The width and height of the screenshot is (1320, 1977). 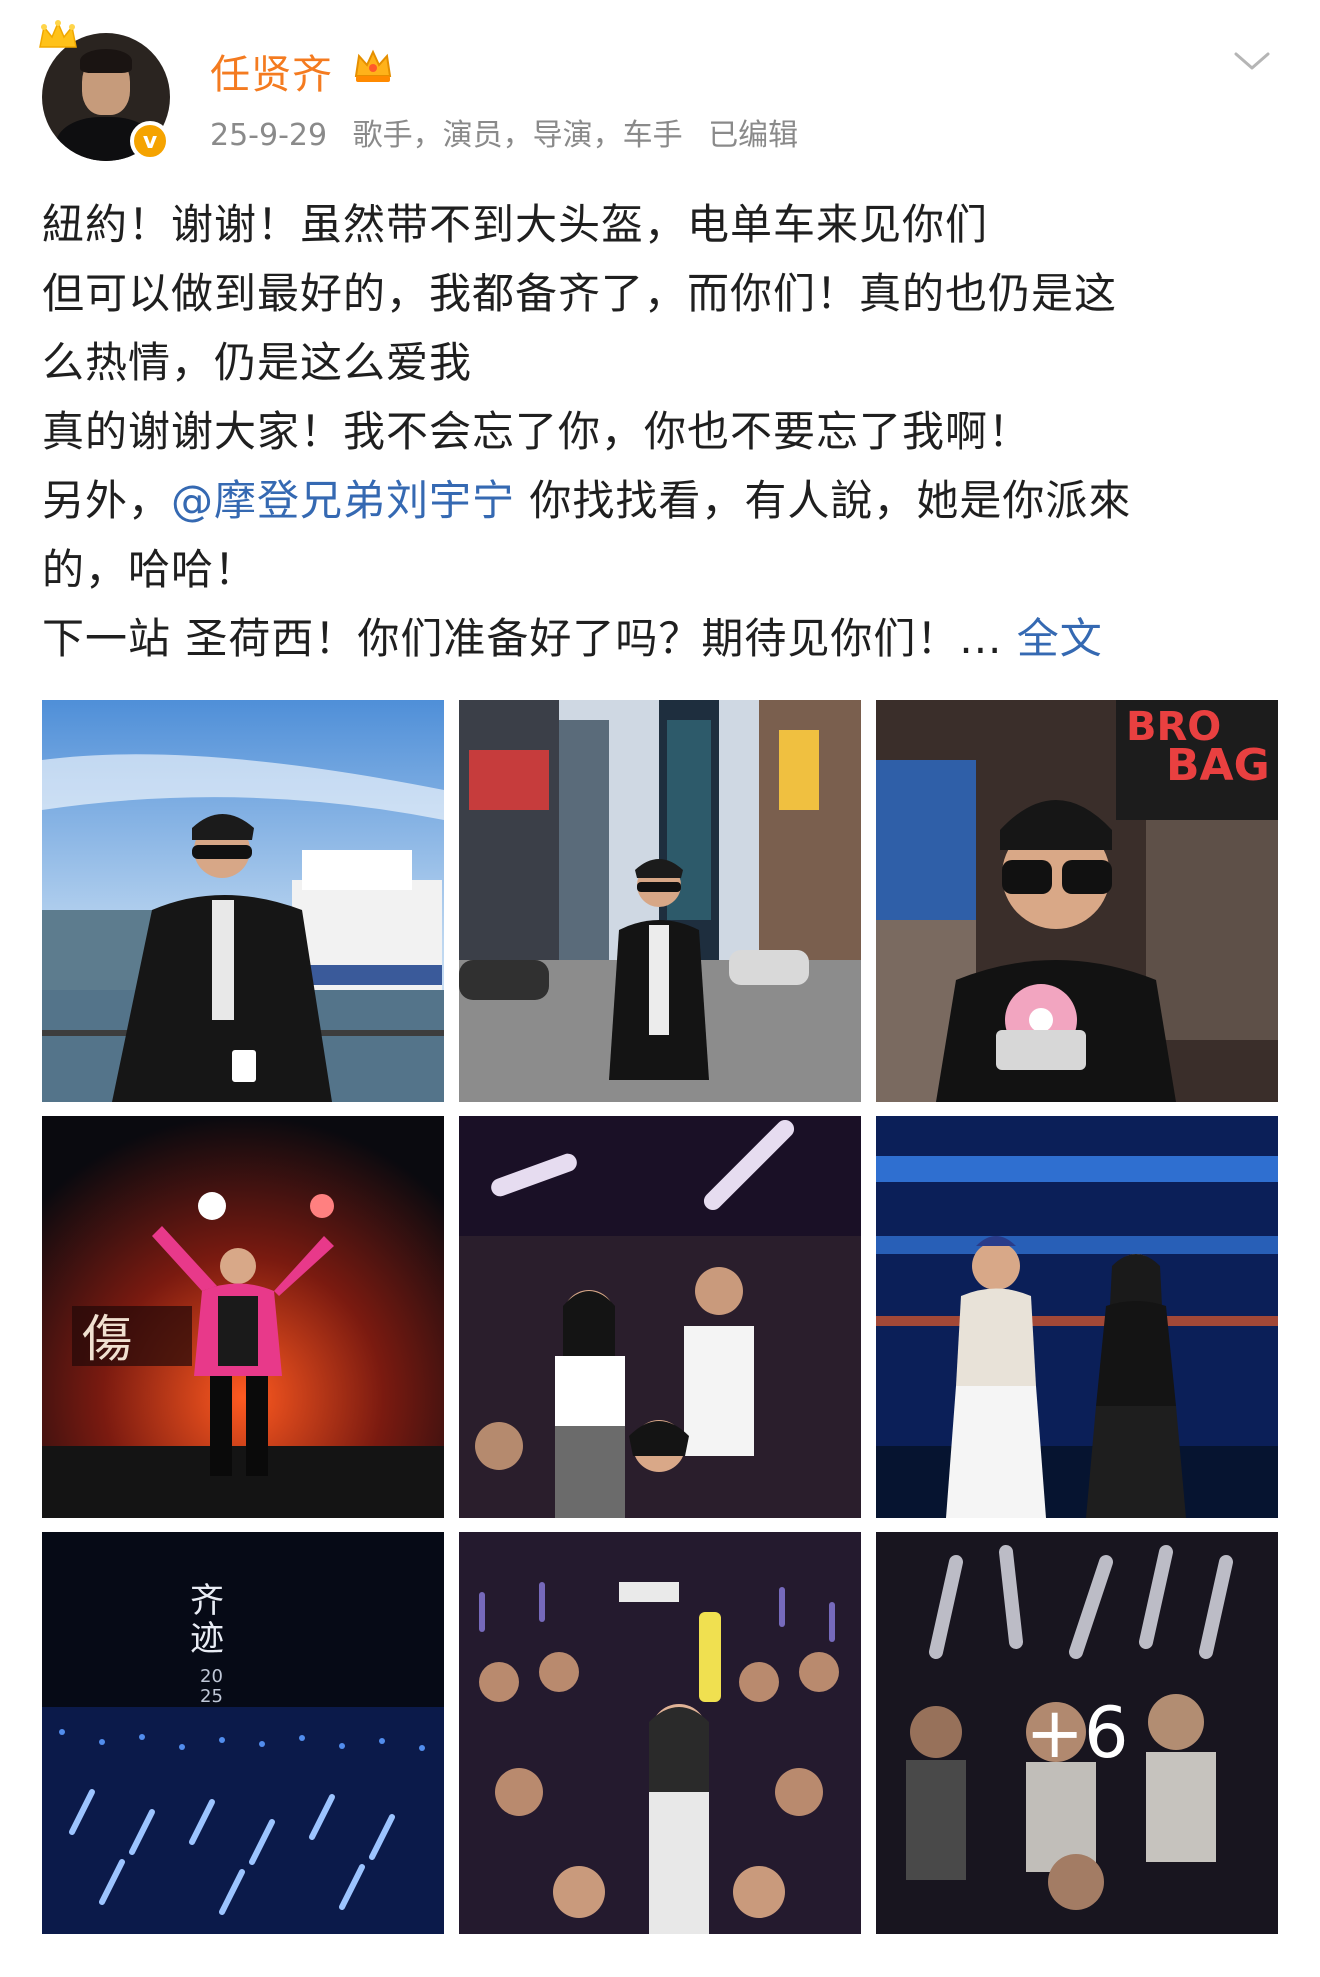 I want to click on verified-badge-icon: v, so click(x=150, y=141).